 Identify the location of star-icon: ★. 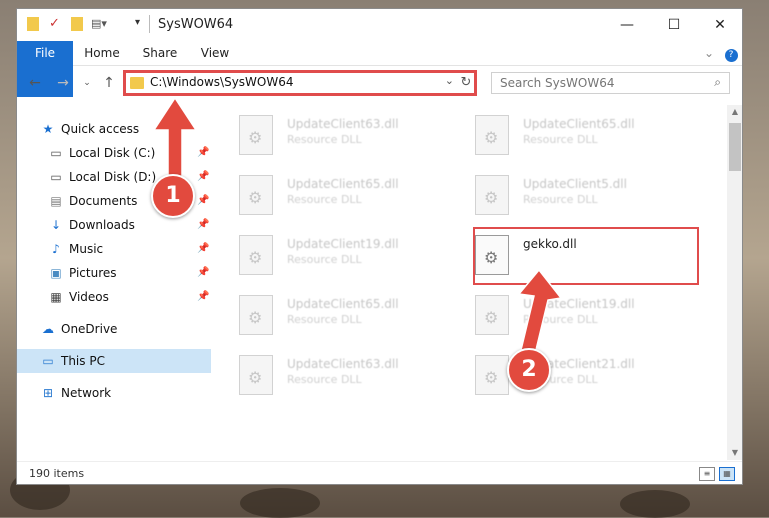
(48, 129).